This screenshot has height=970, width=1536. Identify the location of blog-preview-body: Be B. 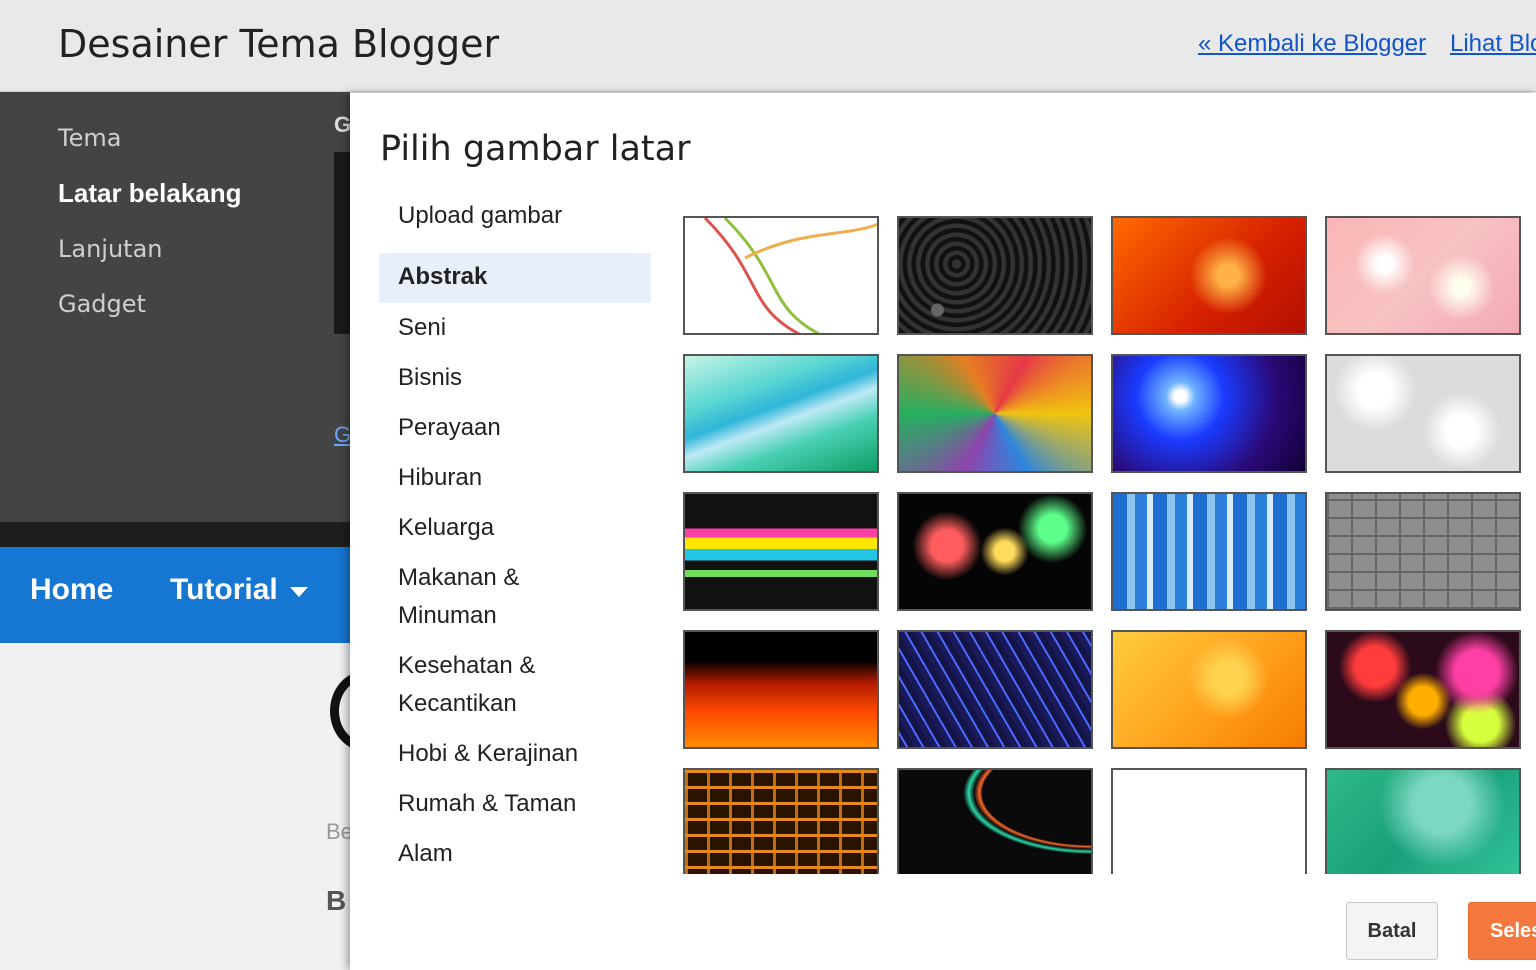
(200, 806).